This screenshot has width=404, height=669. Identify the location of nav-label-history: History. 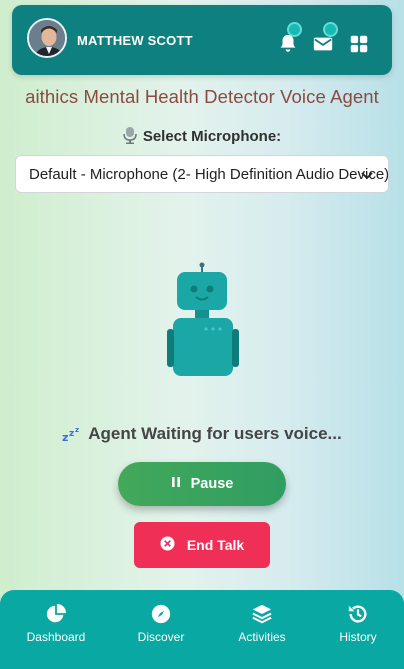
(358, 637).